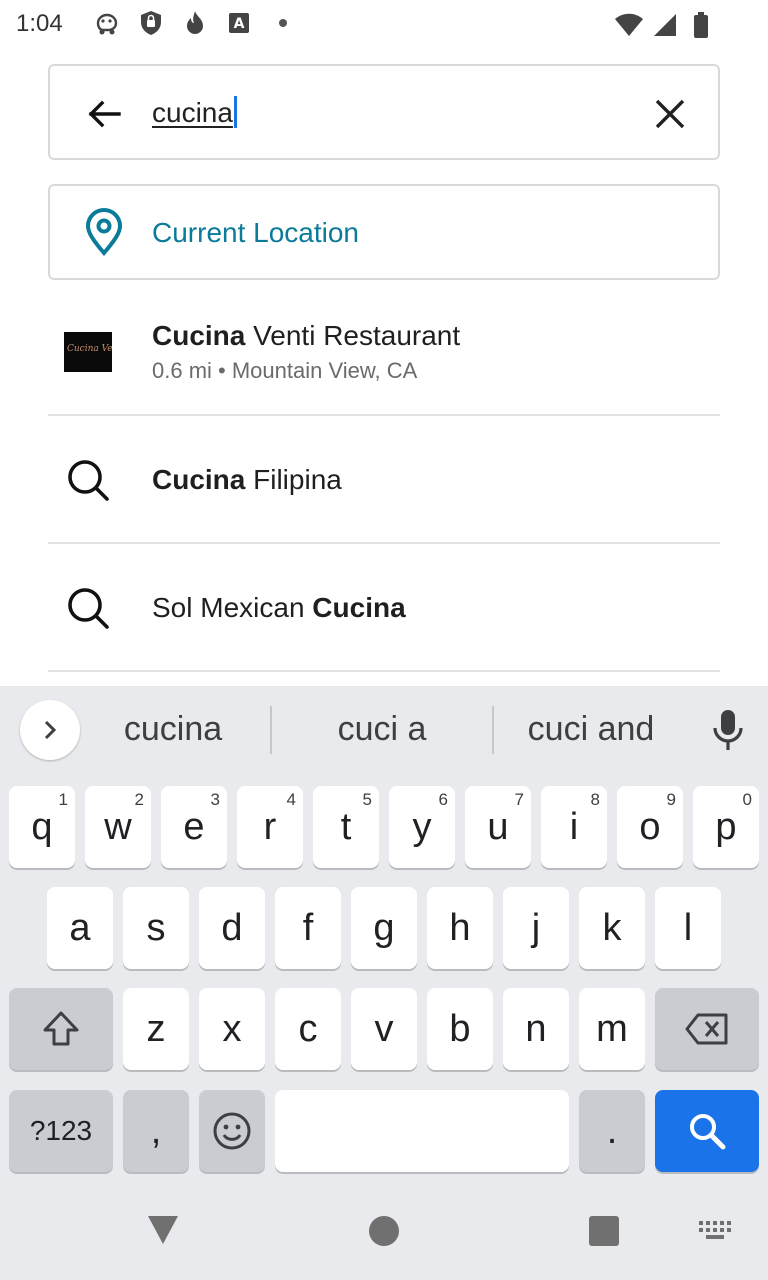  I want to click on key-label: b, so click(460, 1028).